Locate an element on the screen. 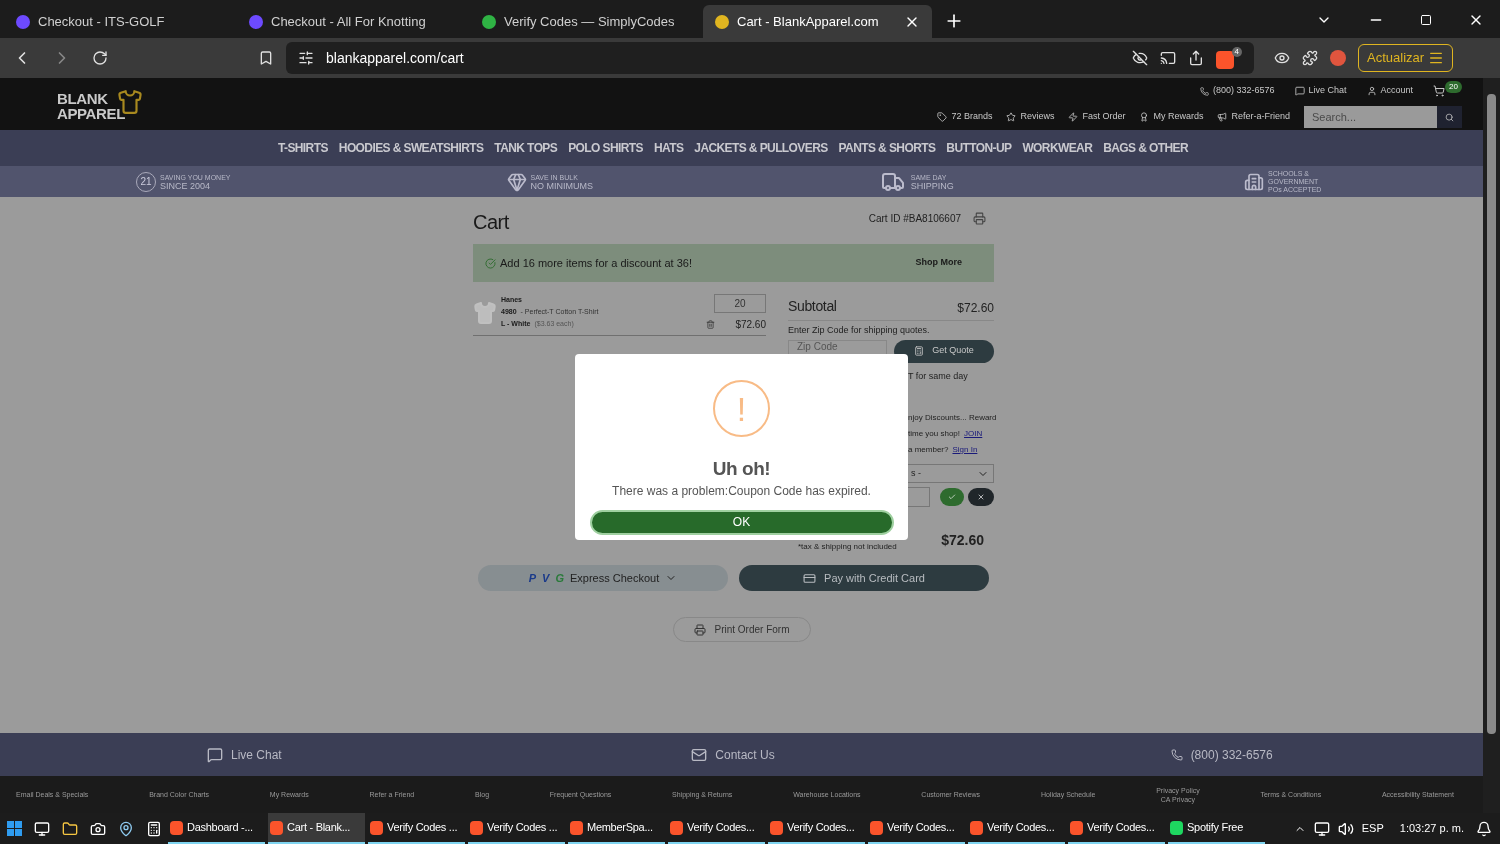  dialog-message: There was a problem:Coupon Code has expired. is located at coordinates (741, 491).